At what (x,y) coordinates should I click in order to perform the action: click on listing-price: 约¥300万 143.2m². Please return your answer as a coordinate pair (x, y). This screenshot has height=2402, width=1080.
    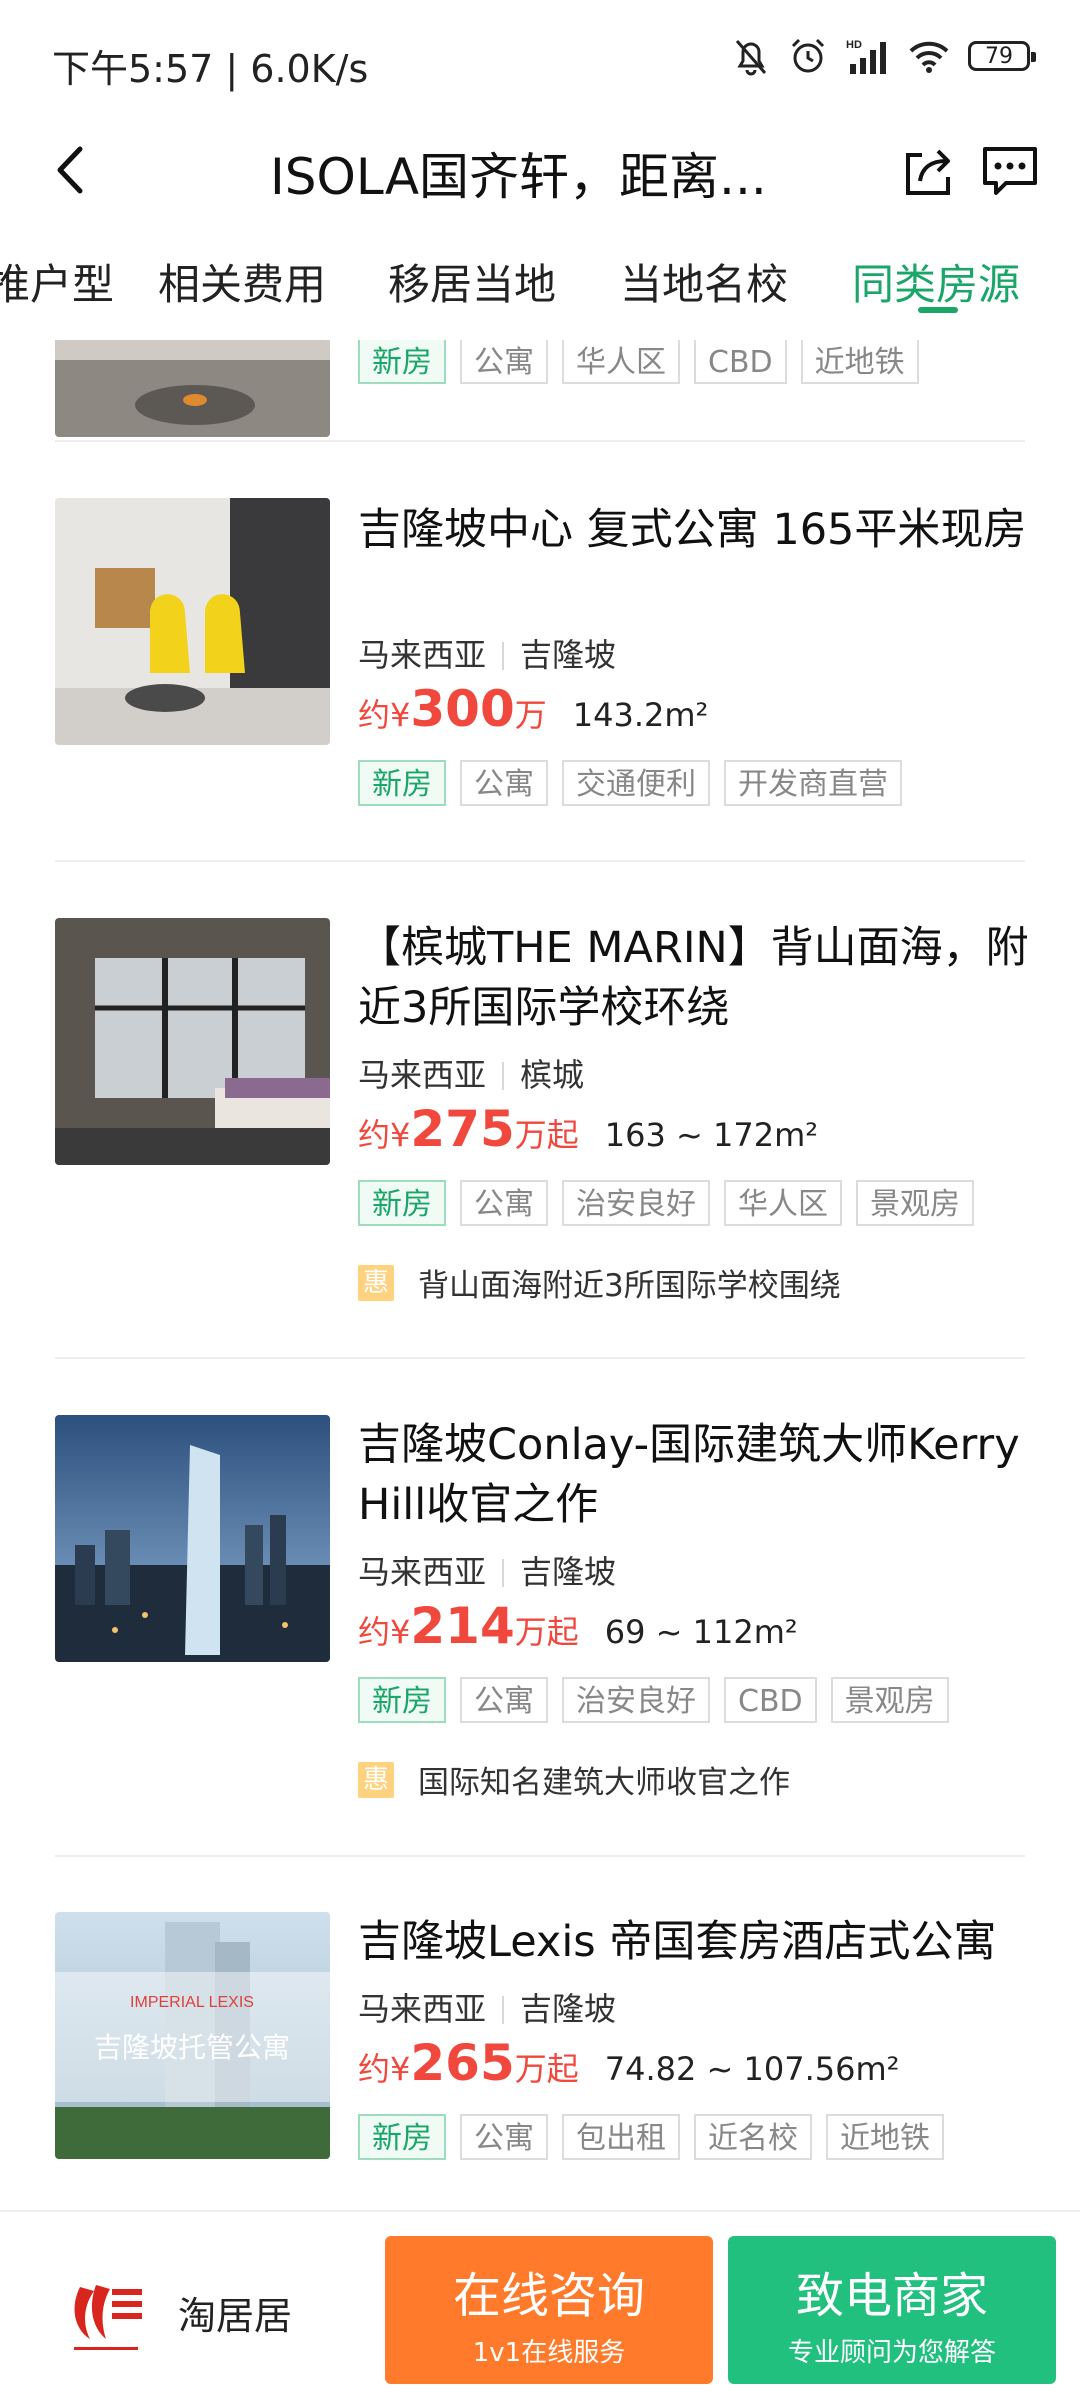
    Looking at the image, I should click on (533, 709).